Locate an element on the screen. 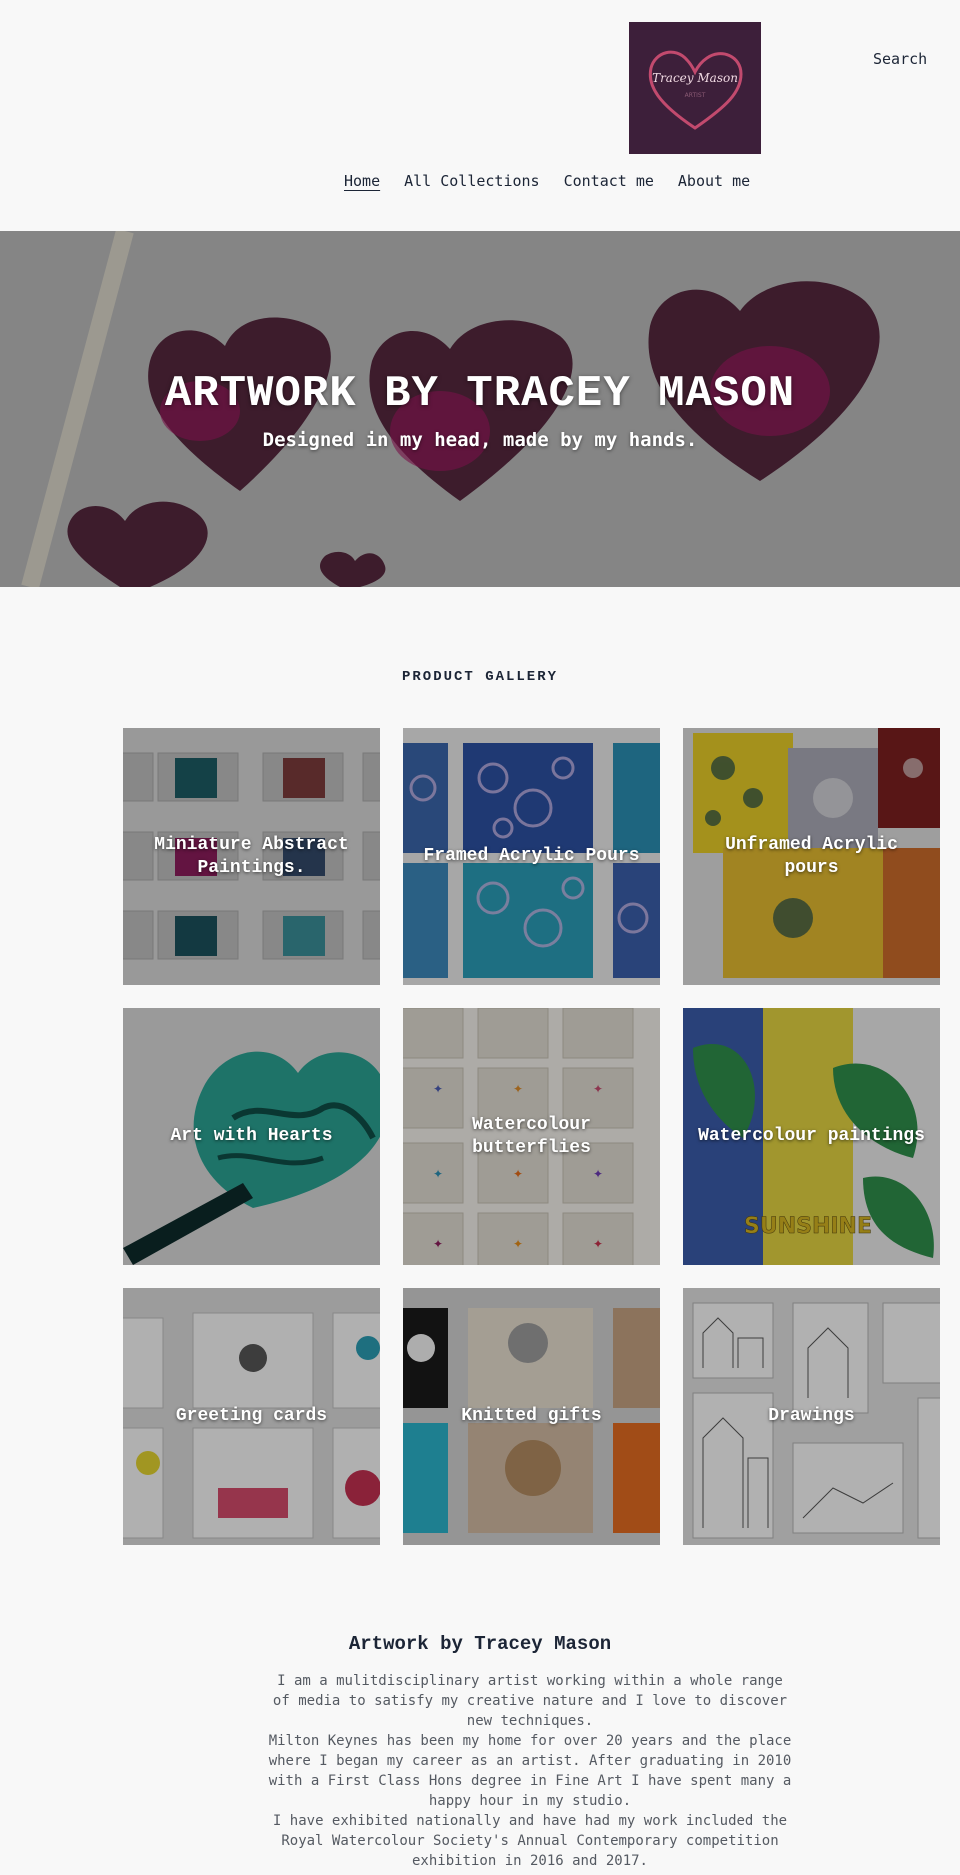 This screenshot has width=960, height=1875. nav-item-about-me: About me is located at coordinates (714, 181).